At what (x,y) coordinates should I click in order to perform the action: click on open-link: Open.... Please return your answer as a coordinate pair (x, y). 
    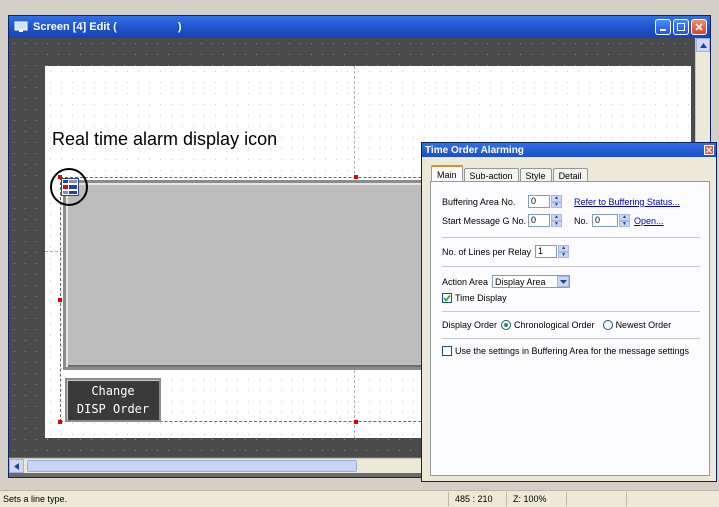
    Looking at the image, I should click on (649, 221).